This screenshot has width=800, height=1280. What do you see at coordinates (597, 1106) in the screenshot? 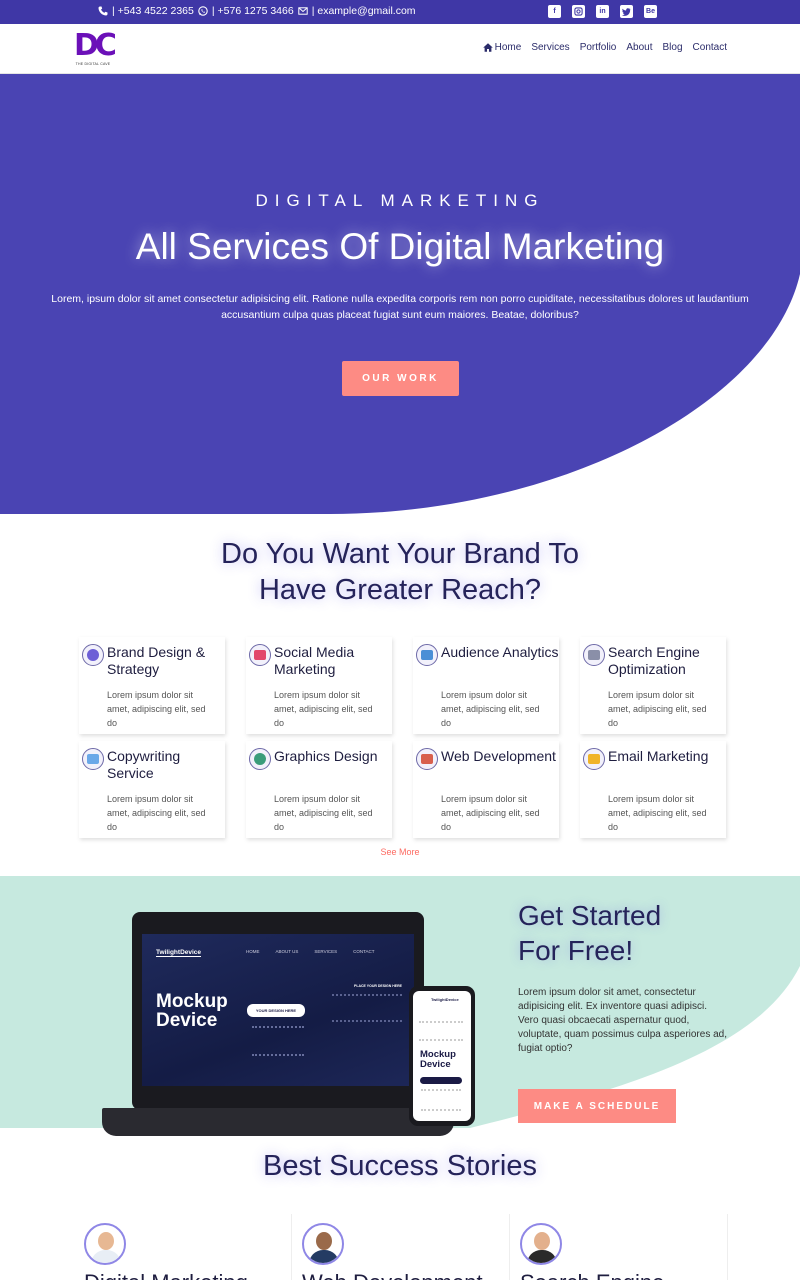
I see `make-schedule-button: MAKE A SCHEDULE` at bounding box center [597, 1106].